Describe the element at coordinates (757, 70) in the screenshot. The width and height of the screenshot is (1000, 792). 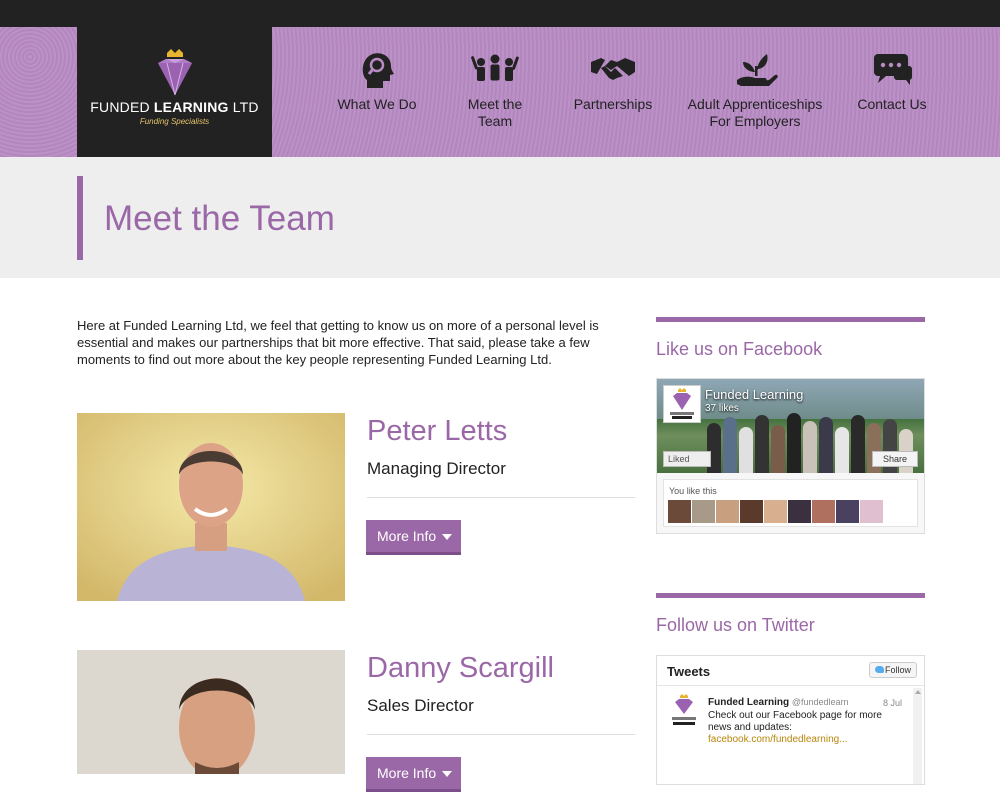
I see `plant-hand-icon` at that location.